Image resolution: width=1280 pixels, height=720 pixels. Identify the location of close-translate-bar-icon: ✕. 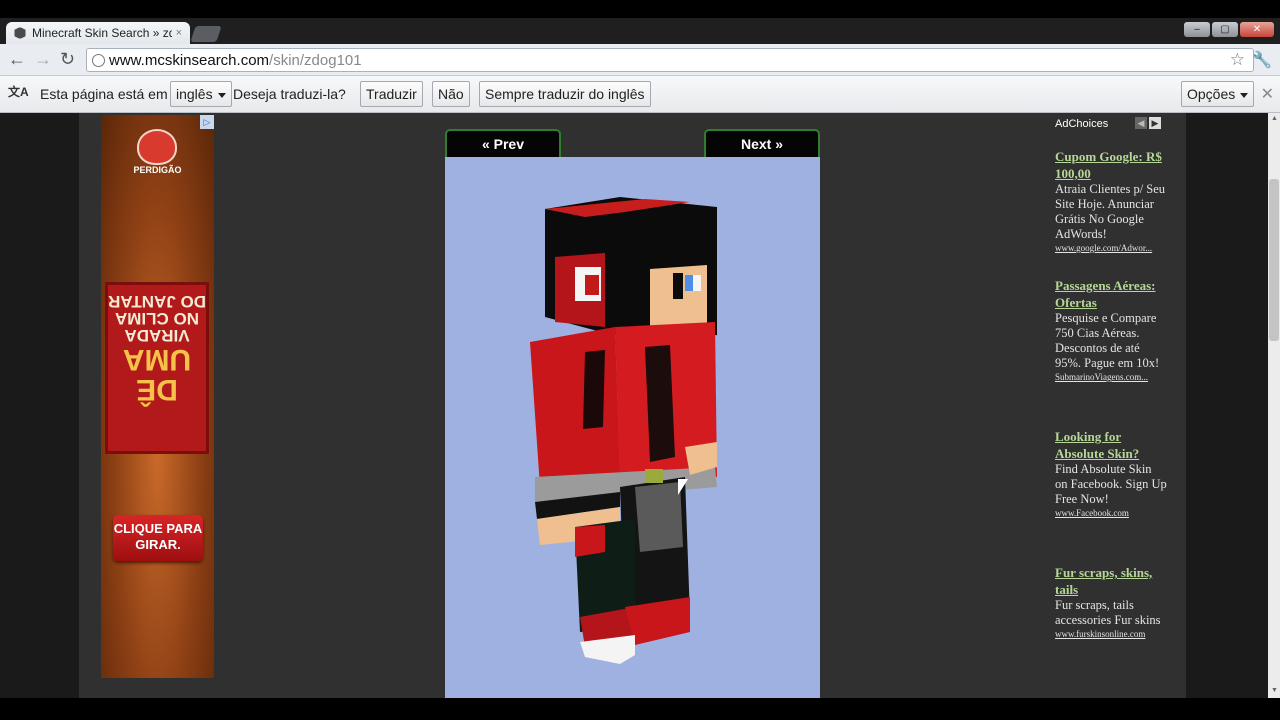
(1267, 94).